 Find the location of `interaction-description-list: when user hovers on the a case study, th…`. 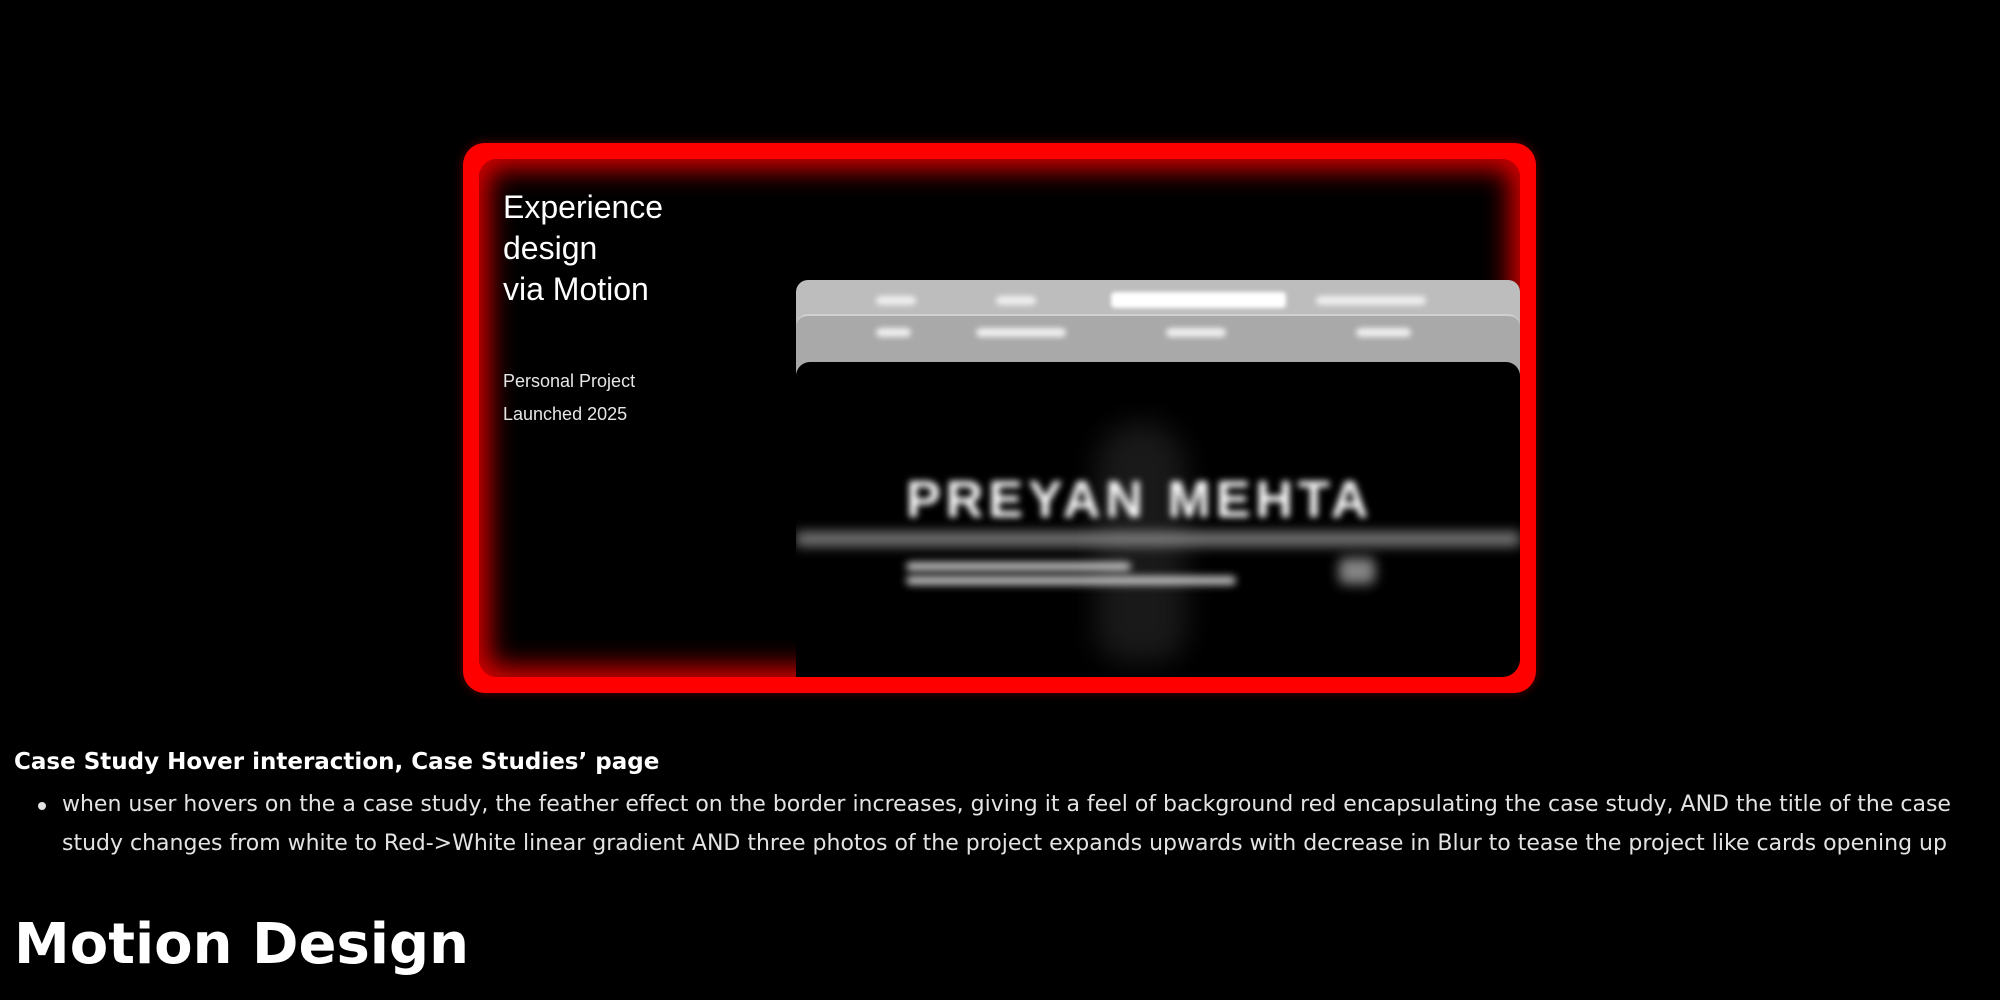

interaction-description-list: when user hovers on the a case study, th… is located at coordinates (999, 824).